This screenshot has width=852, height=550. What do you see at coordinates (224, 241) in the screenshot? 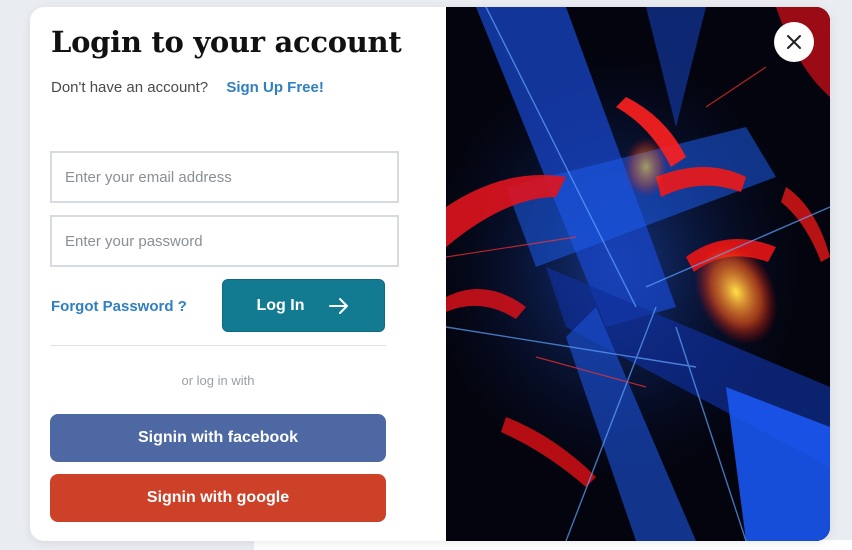
I see `password-field` at bounding box center [224, 241].